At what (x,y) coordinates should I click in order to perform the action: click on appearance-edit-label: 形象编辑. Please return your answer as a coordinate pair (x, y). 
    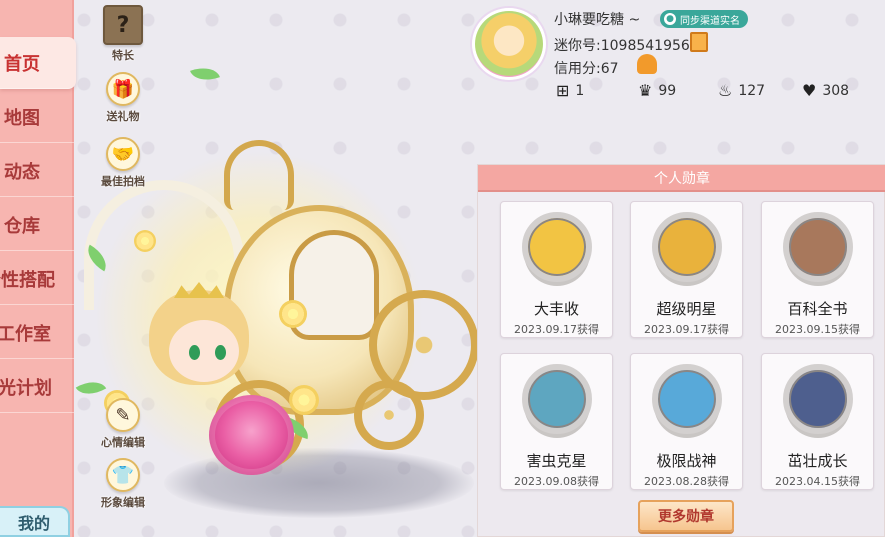
    Looking at the image, I should click on (123, 502).